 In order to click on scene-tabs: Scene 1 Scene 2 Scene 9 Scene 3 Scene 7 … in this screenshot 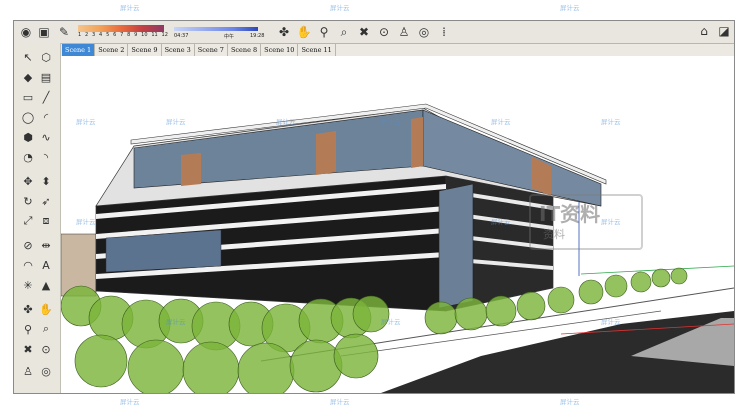, I will do `click(199, 50)`.